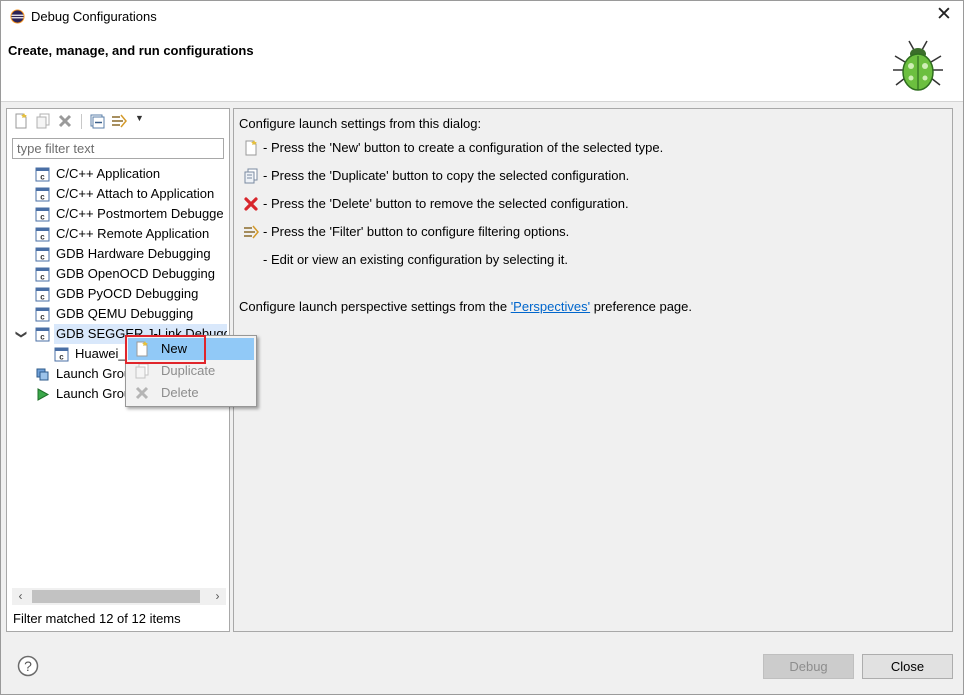 The width and height of the screenshot is (964, 695). I want to click on tree-item-label: Huawei_I, so click(102, 353).